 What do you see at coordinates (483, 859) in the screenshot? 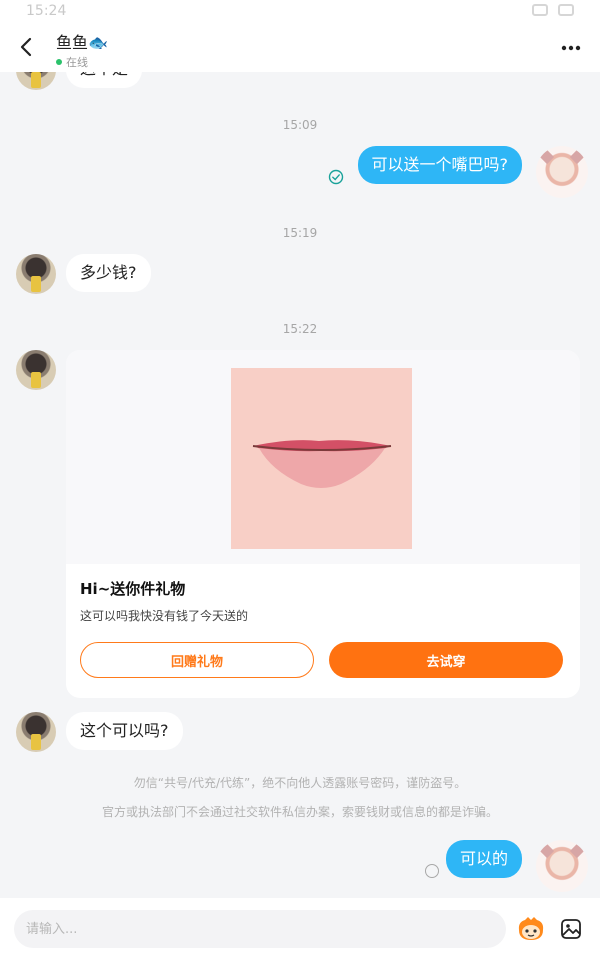
I see `message-bubble-sent: 可以的` at bounding box center [483, 859].